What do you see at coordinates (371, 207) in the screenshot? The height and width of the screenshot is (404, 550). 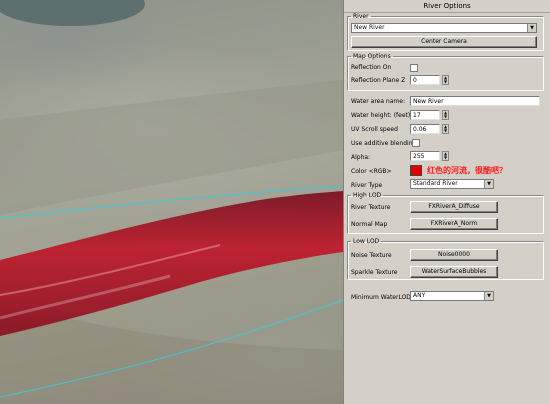 I see `river-texture-label: River Texture` at bounding box center [371, 207].